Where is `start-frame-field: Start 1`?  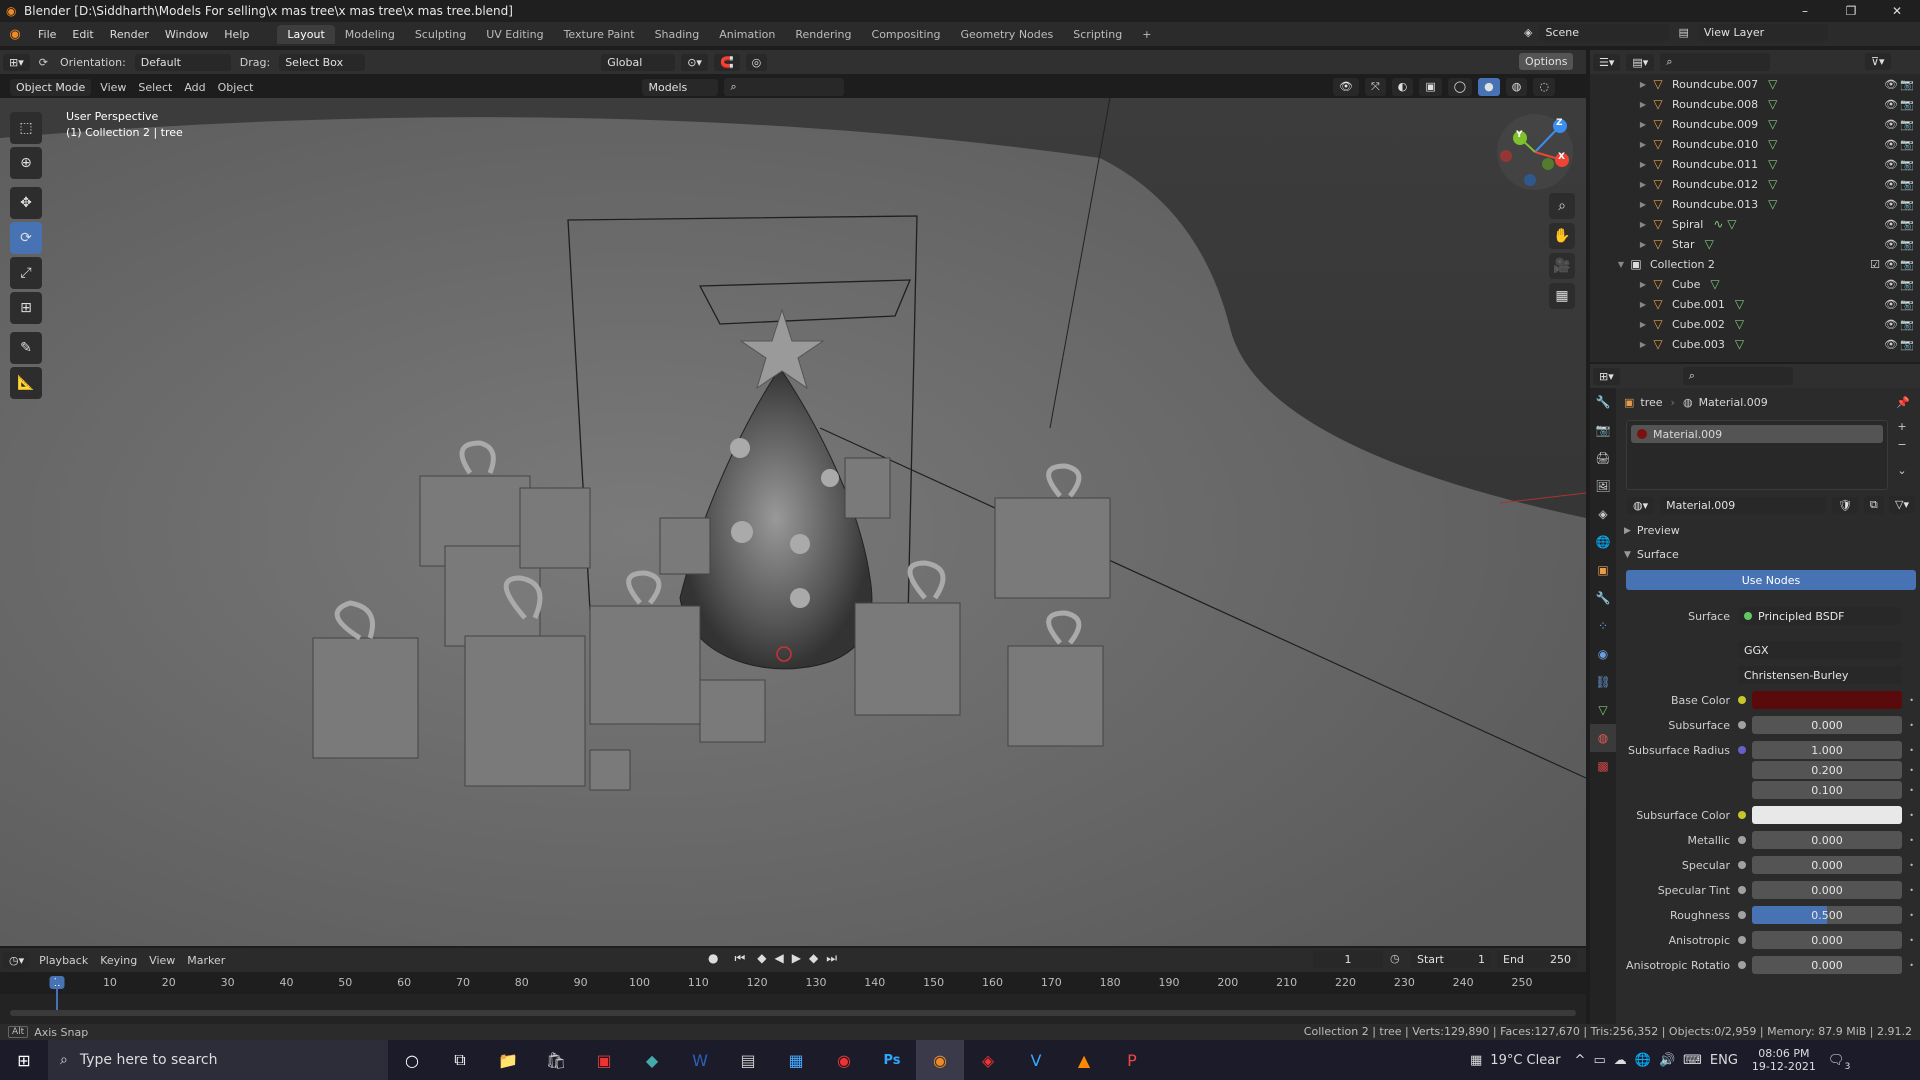 start-frame-field: Start 1 is located at coordinates (1451, 959).